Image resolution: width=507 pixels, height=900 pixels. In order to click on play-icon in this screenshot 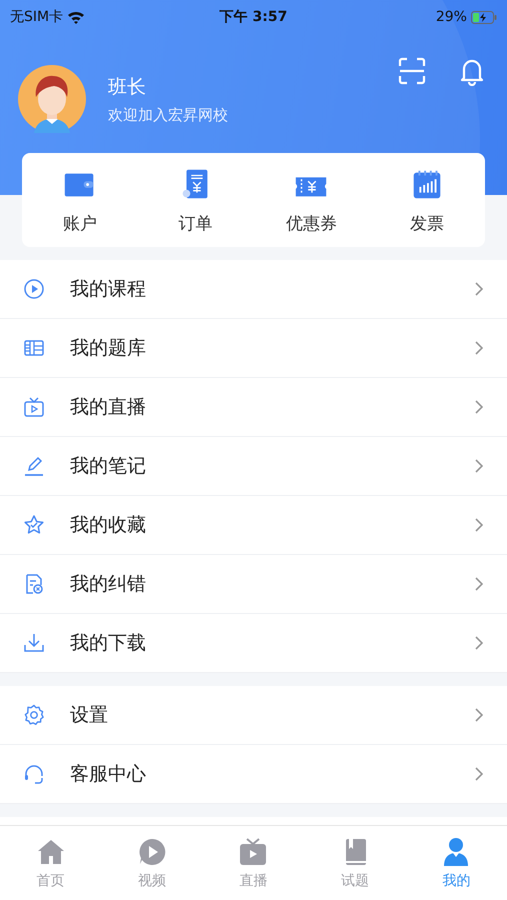, I will do `click(34, 289)`.